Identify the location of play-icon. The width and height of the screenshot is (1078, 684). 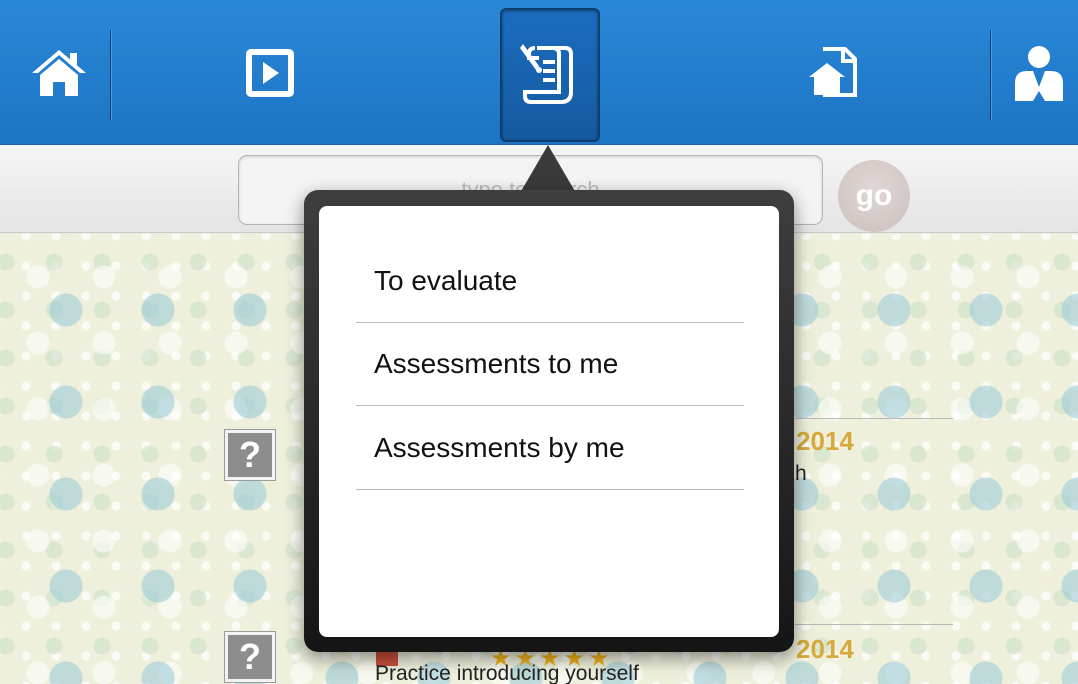
(270, 72).